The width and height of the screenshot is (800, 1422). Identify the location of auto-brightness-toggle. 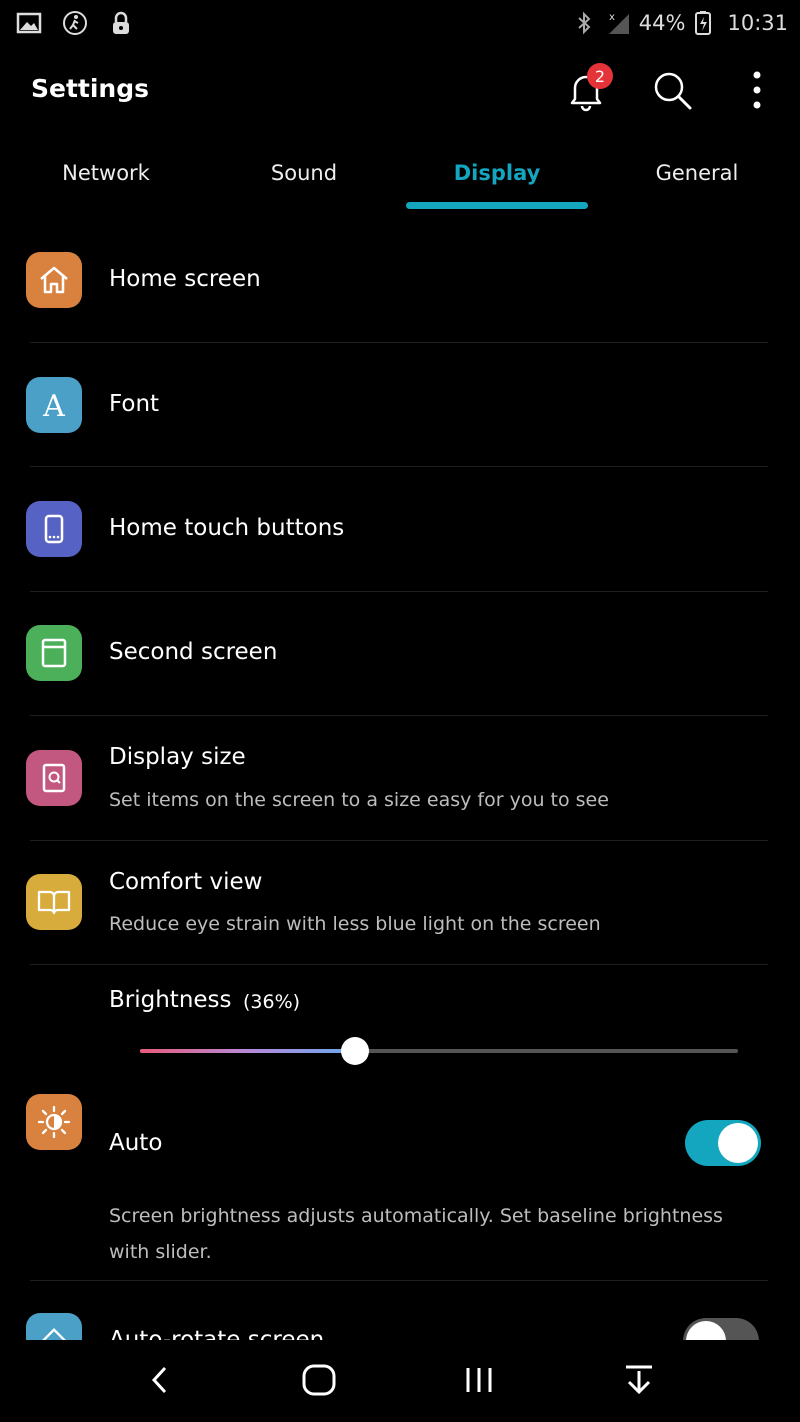
(723, 1143).